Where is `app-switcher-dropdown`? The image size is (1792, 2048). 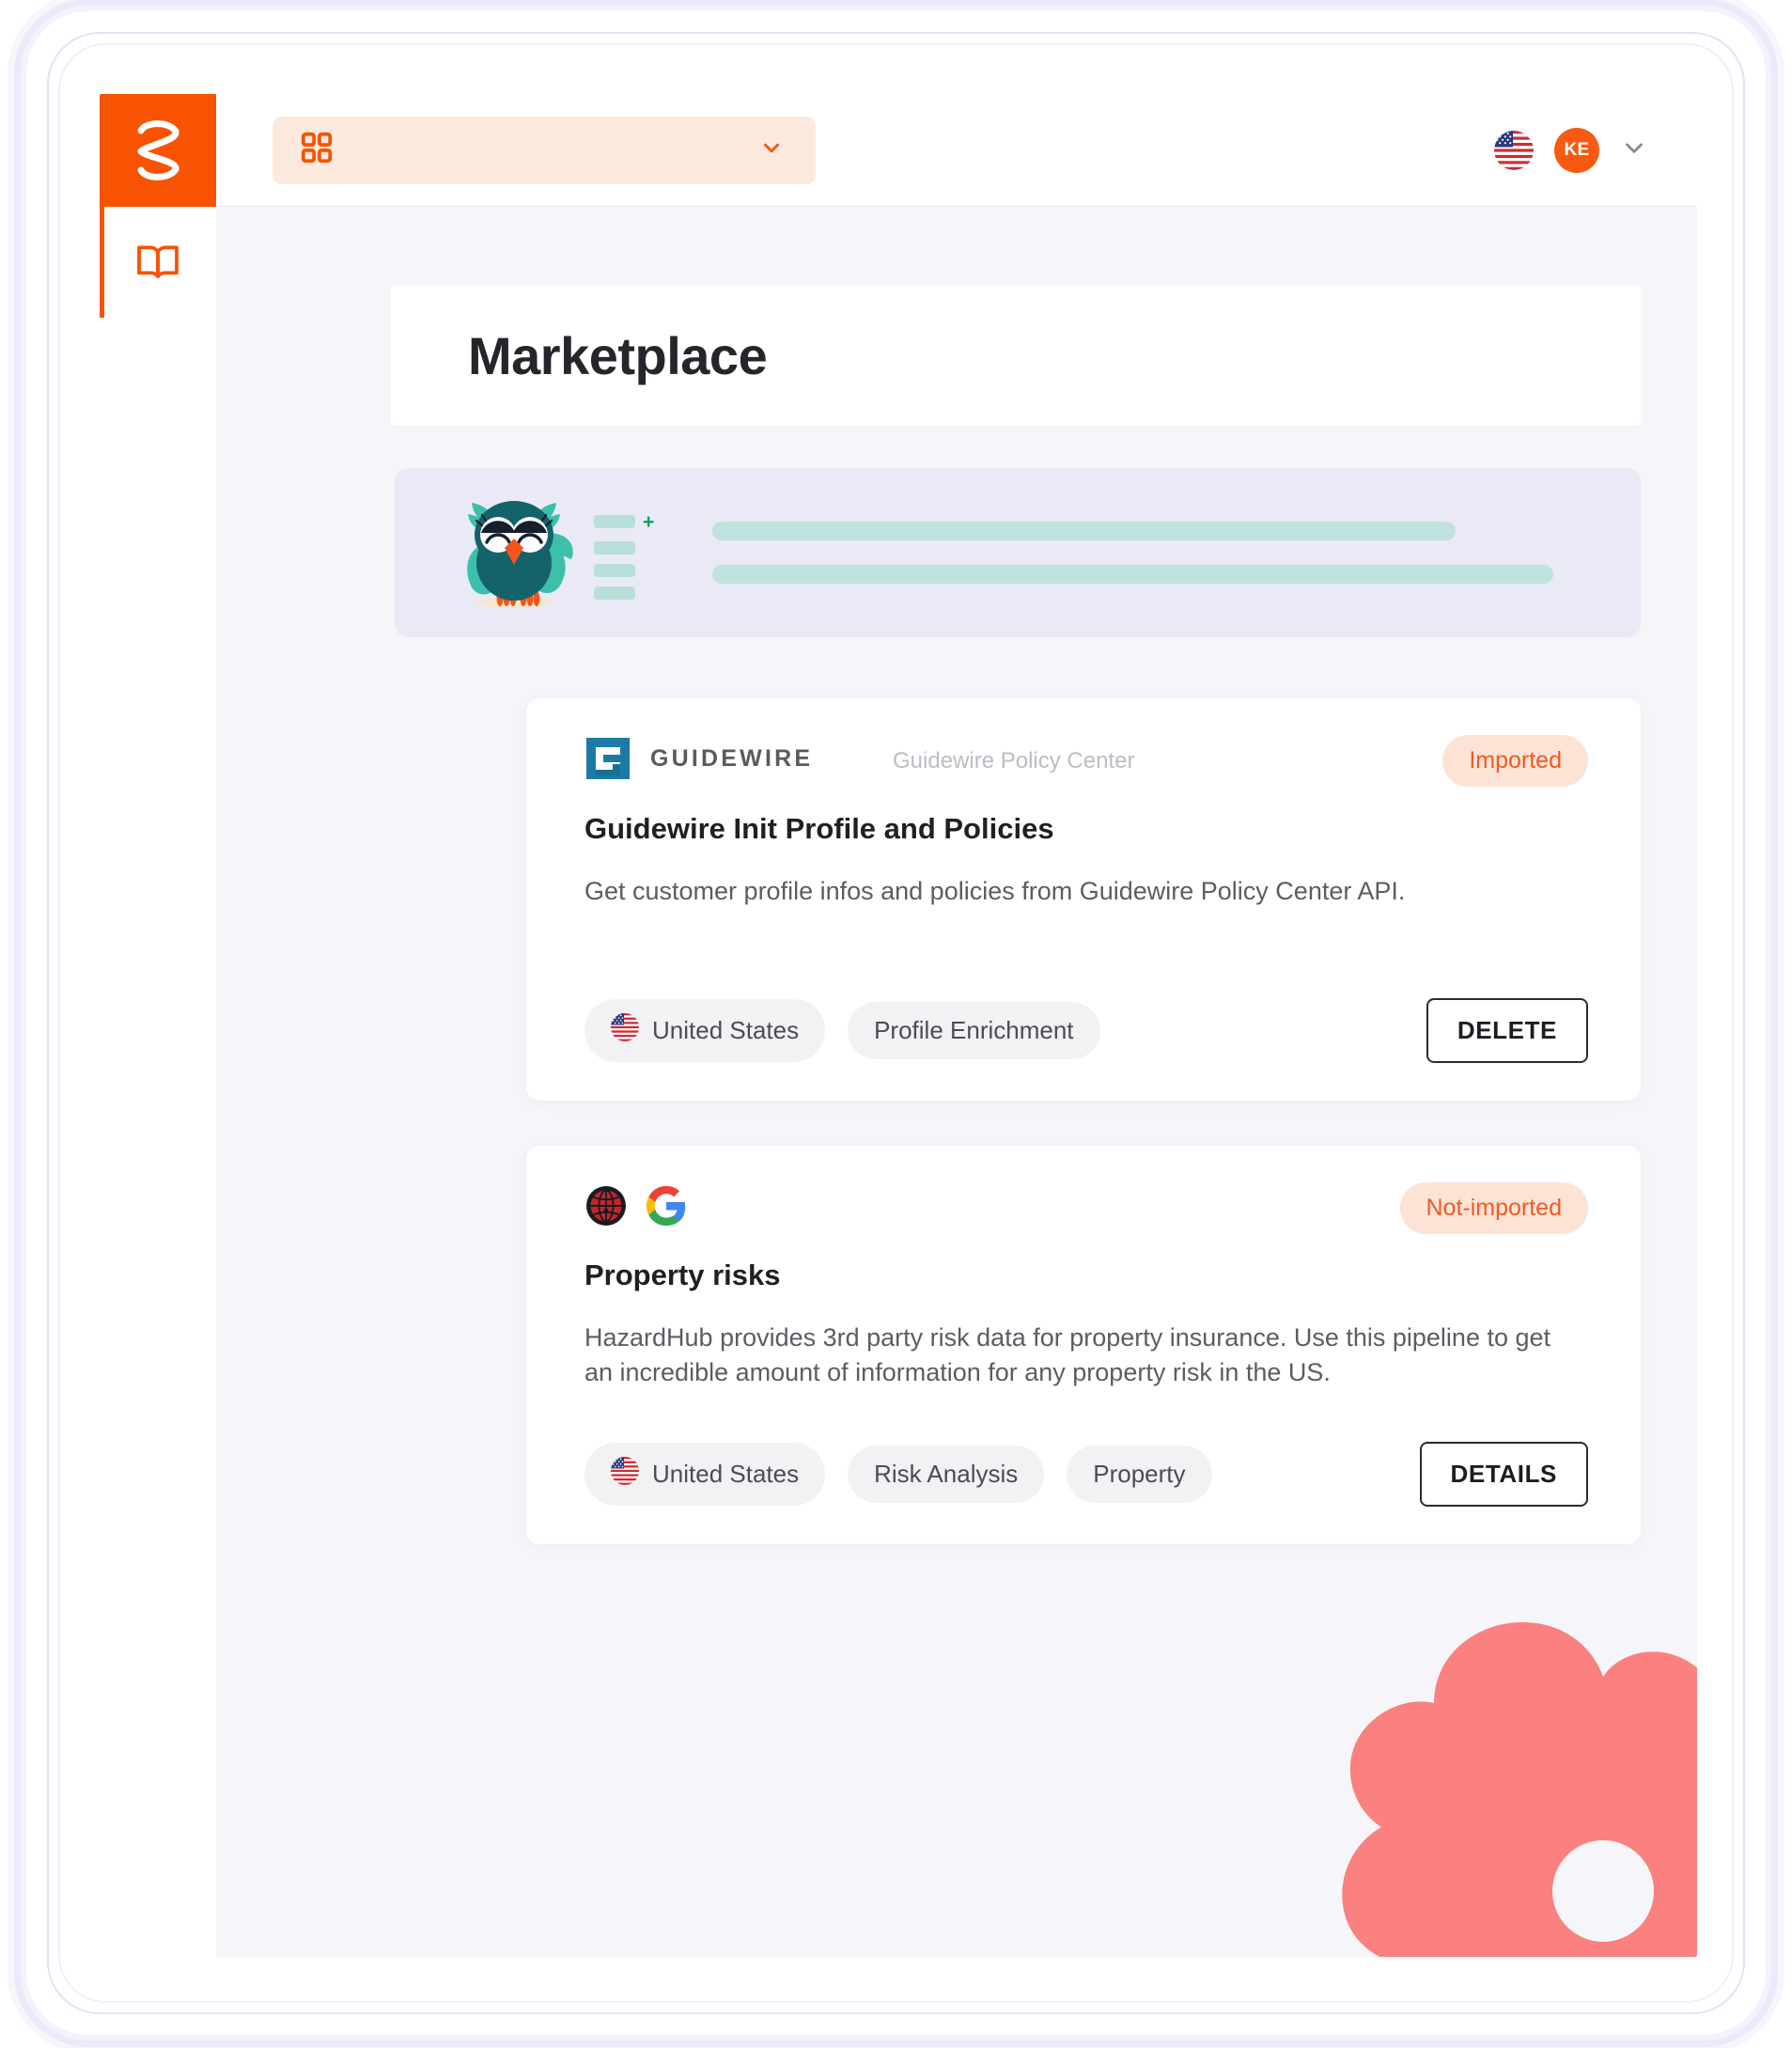
app-switcher-dropdown is located at coordinates (545, 150).